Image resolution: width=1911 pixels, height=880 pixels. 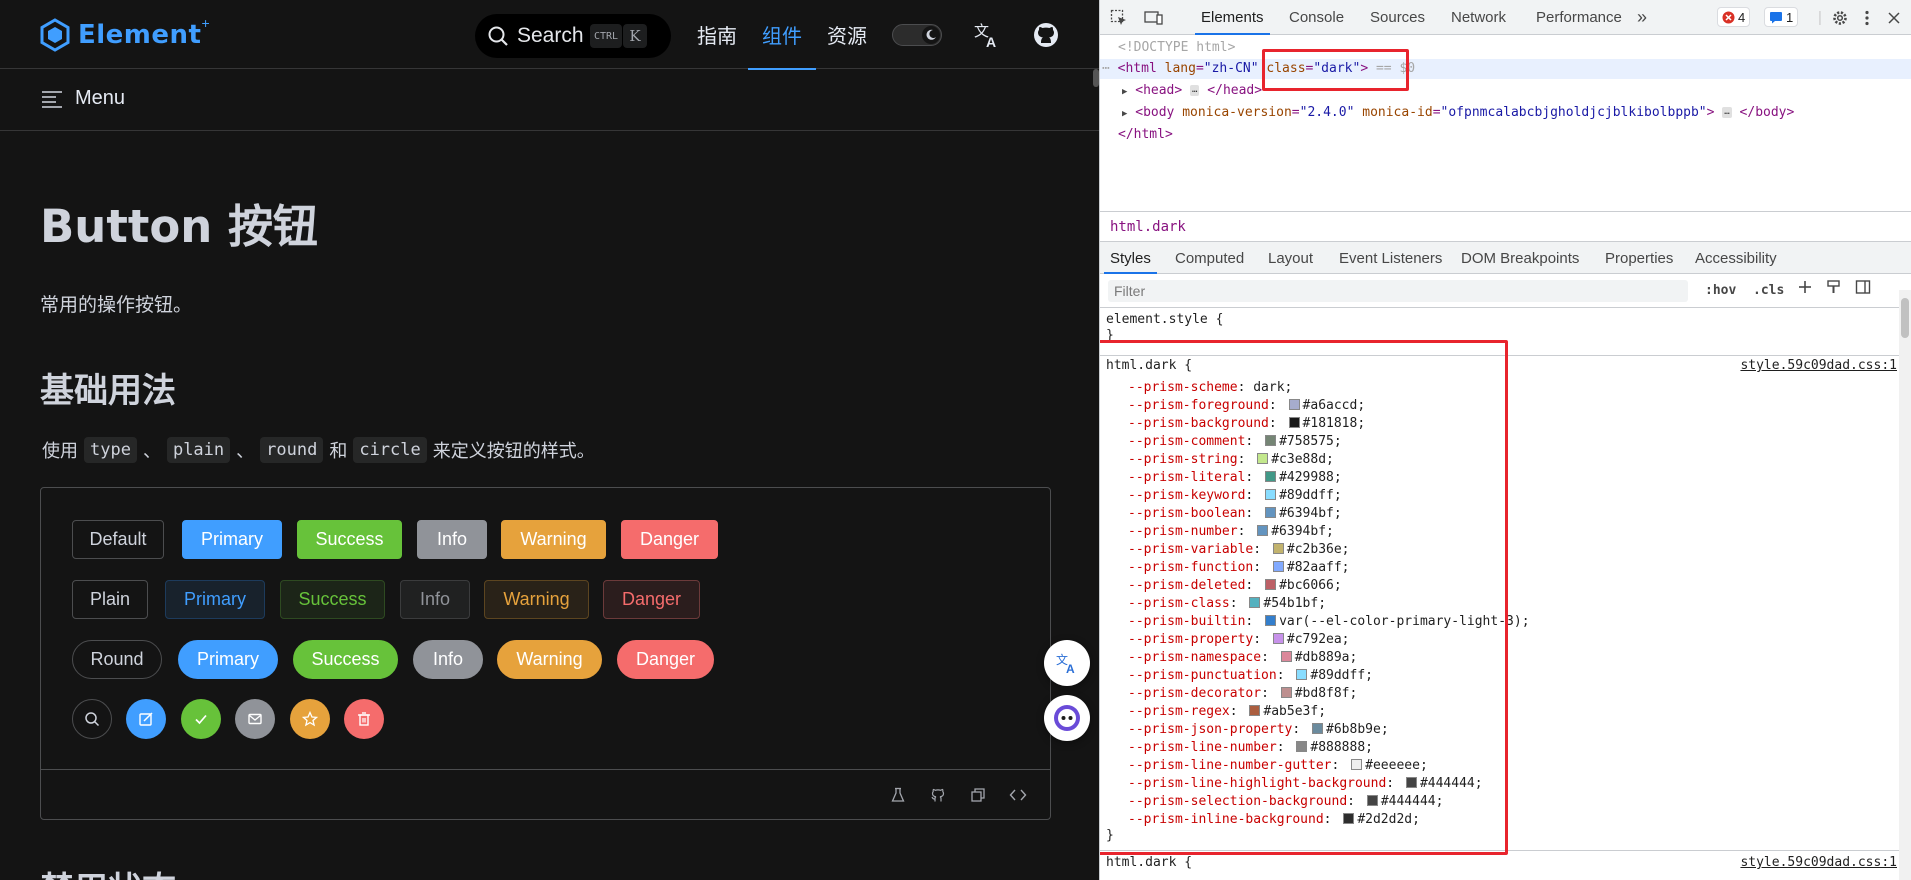 What do you see at coordinates (390, 450) in the screenshot?
I see `code-circle: circle` at bounding box center [390, 450].